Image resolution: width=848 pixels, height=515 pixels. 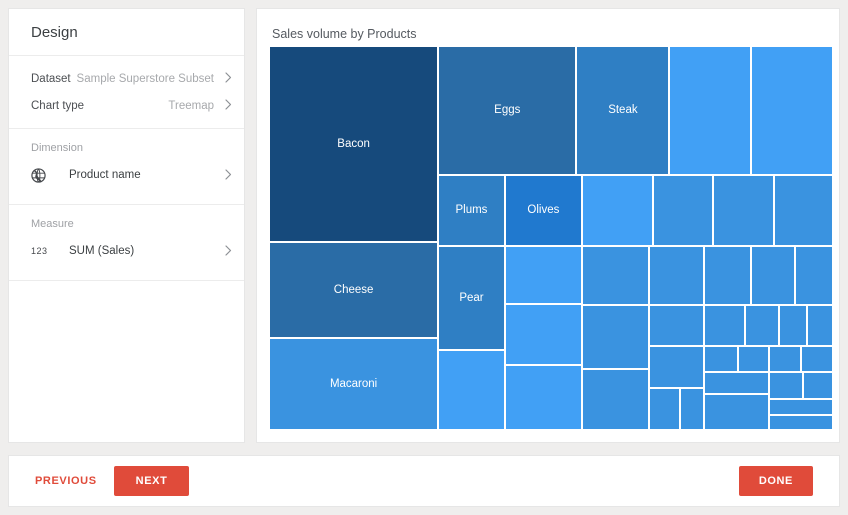 I want to click on chart-type-row: Chart type Treemap, so click(x=126, y=105).